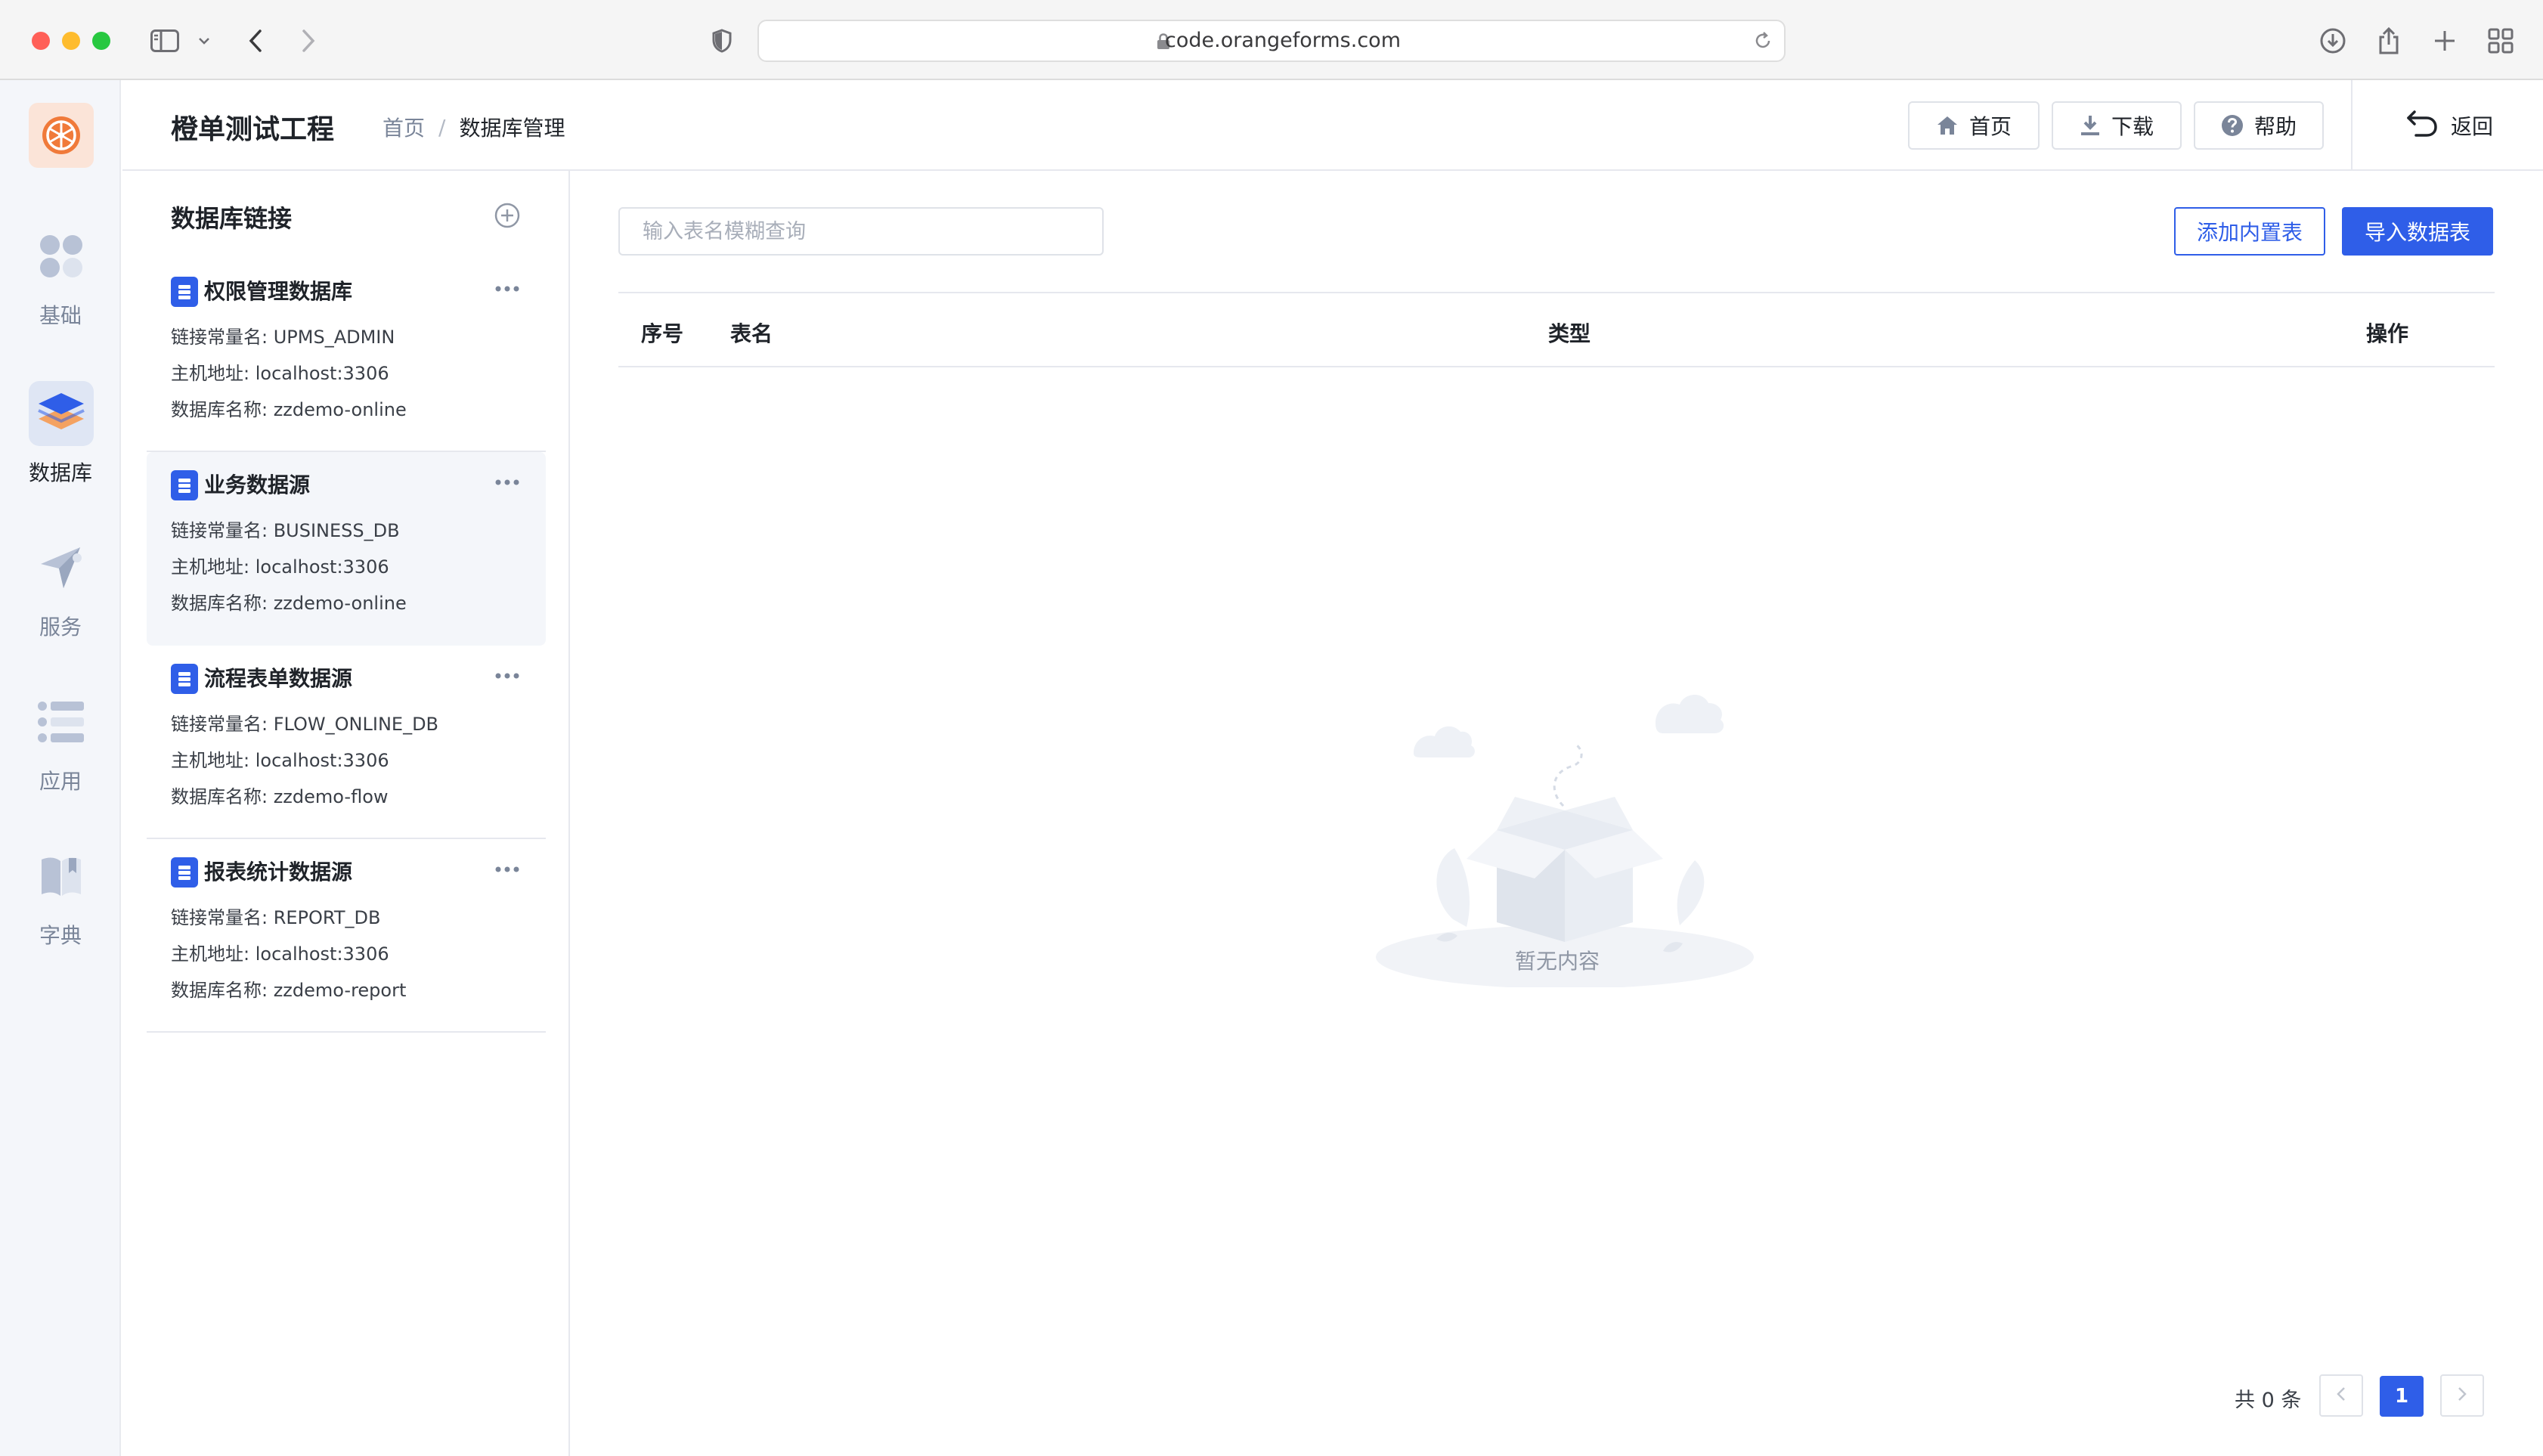  What do you see at coordinates (60, 627) in the screenshot?
I see `rail-label: 服务` at bounding box center [60, 627].